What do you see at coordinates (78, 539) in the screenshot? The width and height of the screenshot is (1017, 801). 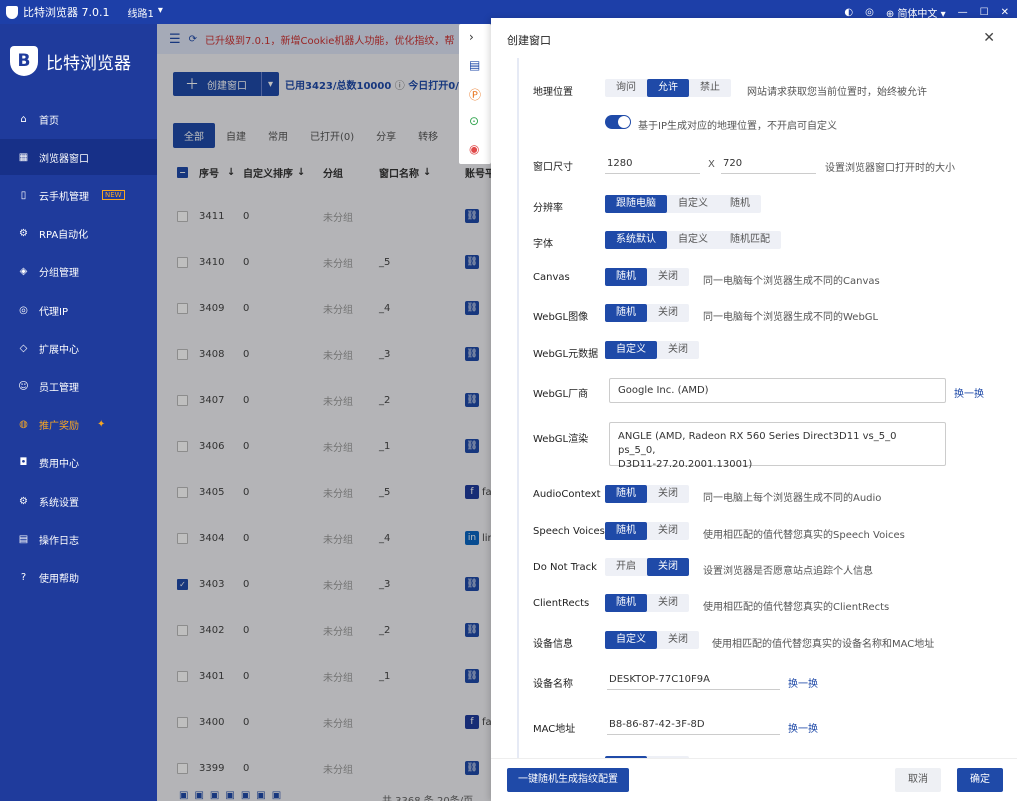 I see `sidebar-item-11: ▤ 操作日志` at bounding box center [78, 539].